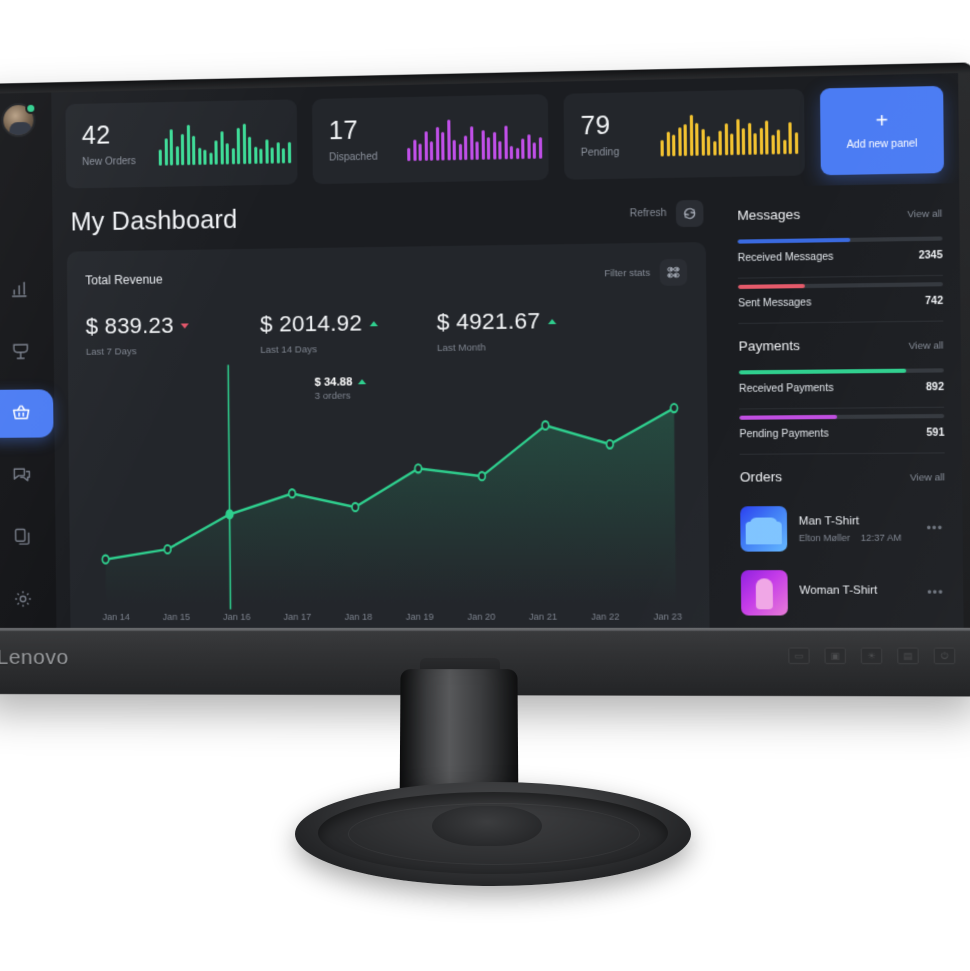 Image resolution: width=970 pixels, height=971 pixels. Describe the element at coordinates (22, 537) in the screenshot. I see `documents-icon` at that location.